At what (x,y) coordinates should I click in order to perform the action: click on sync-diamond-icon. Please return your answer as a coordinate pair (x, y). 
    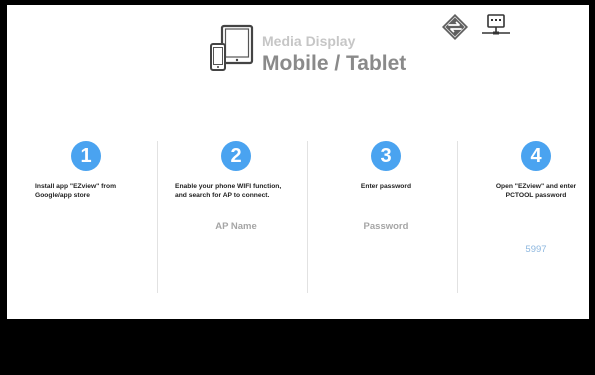
    Looking at the image, I should click on (455, 27).